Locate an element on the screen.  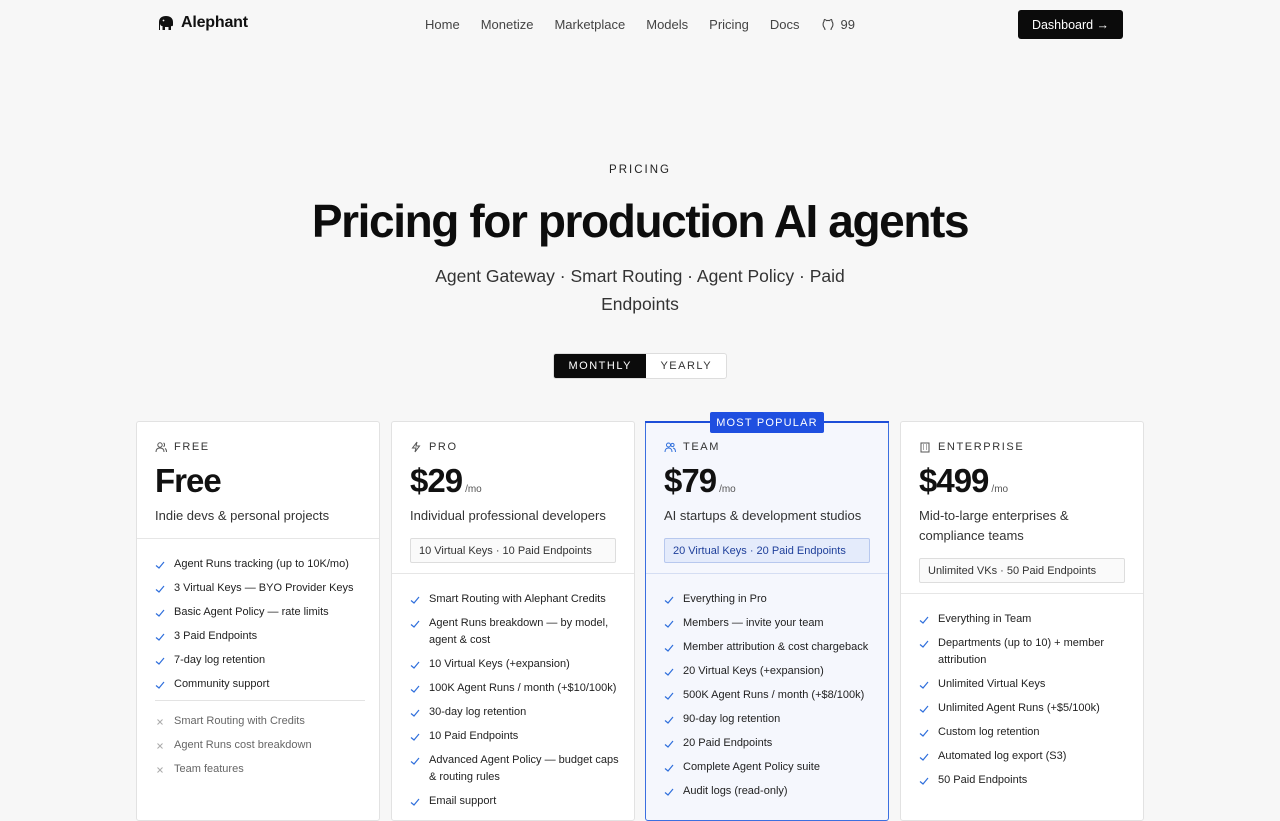
plan-tier-label: TEAM is located at coordinates (701, 447).